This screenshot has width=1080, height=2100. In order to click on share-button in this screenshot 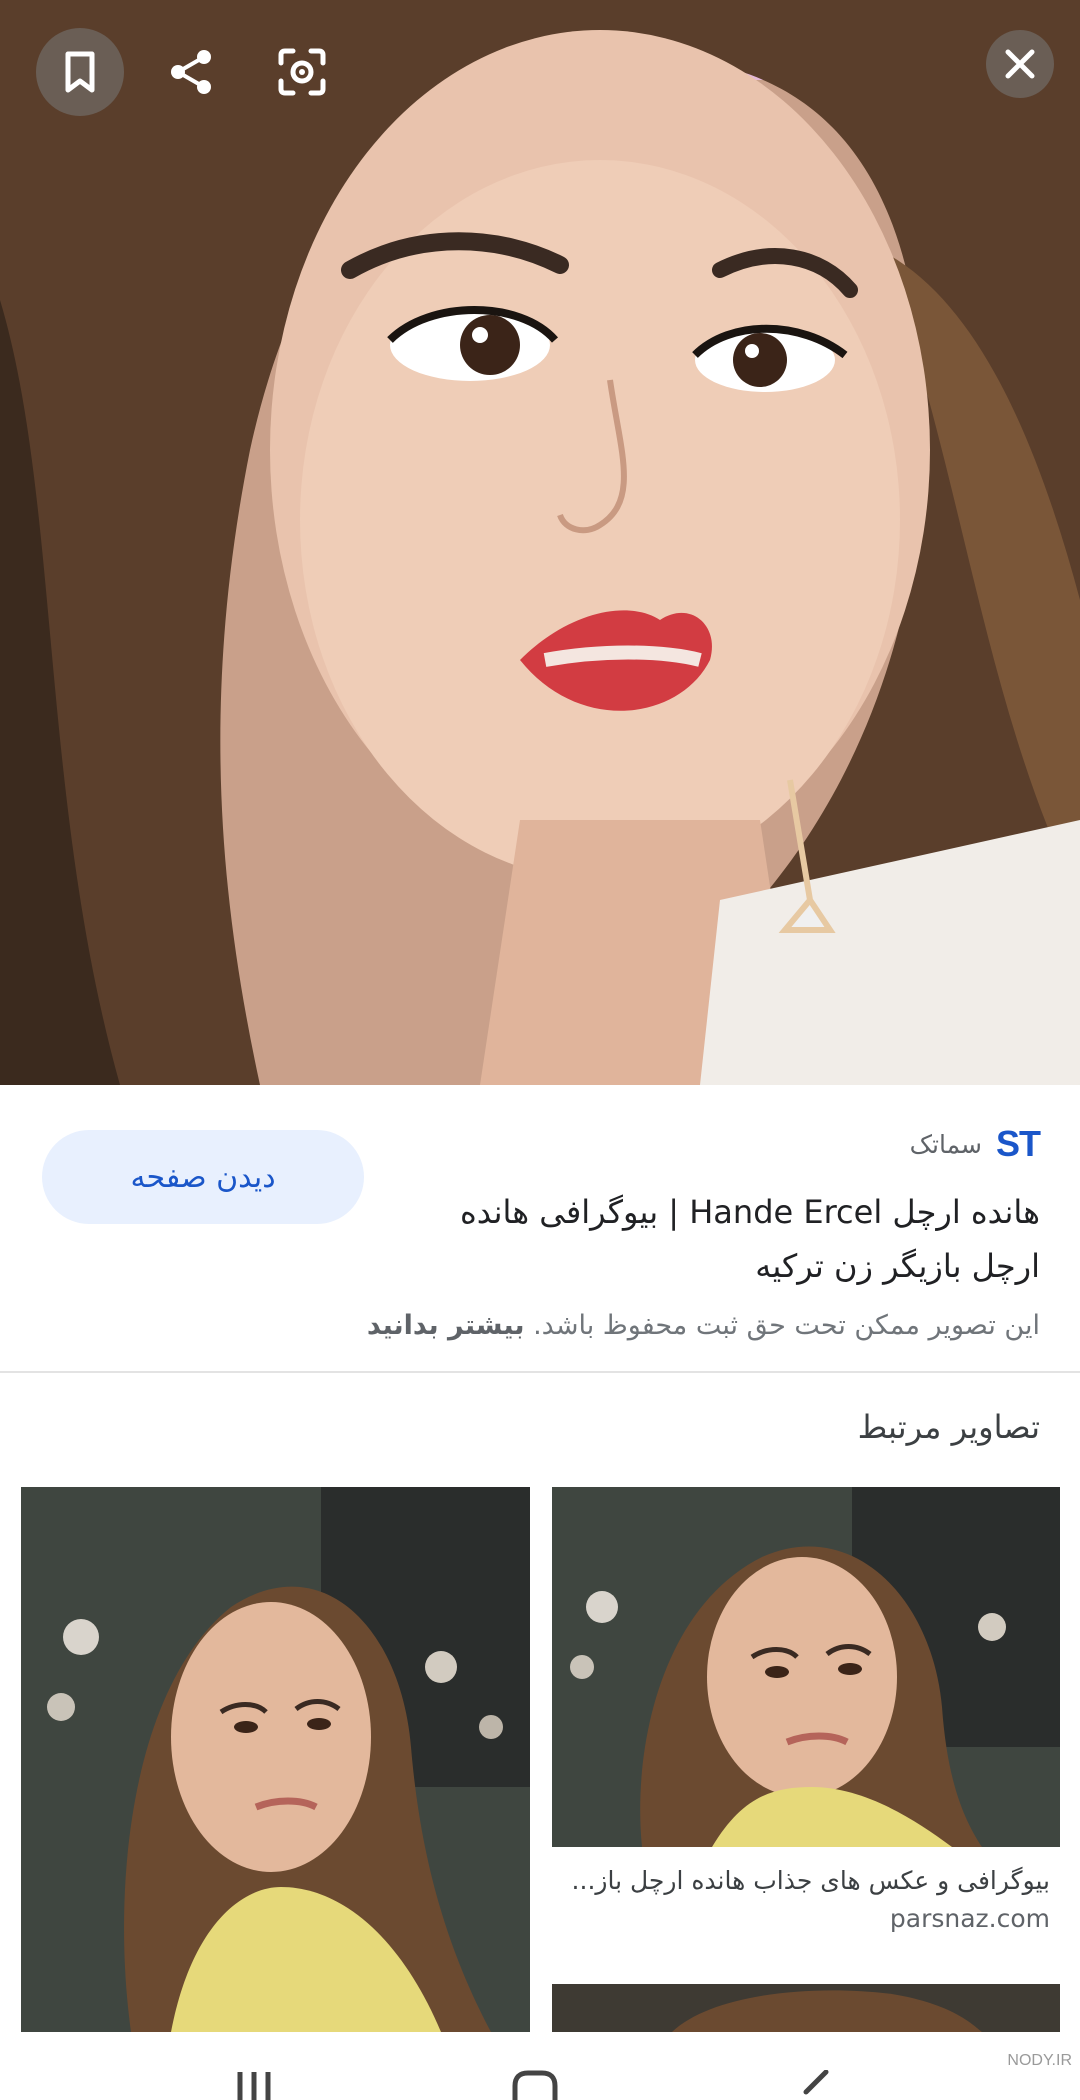, I will do `click(192, 72)`.